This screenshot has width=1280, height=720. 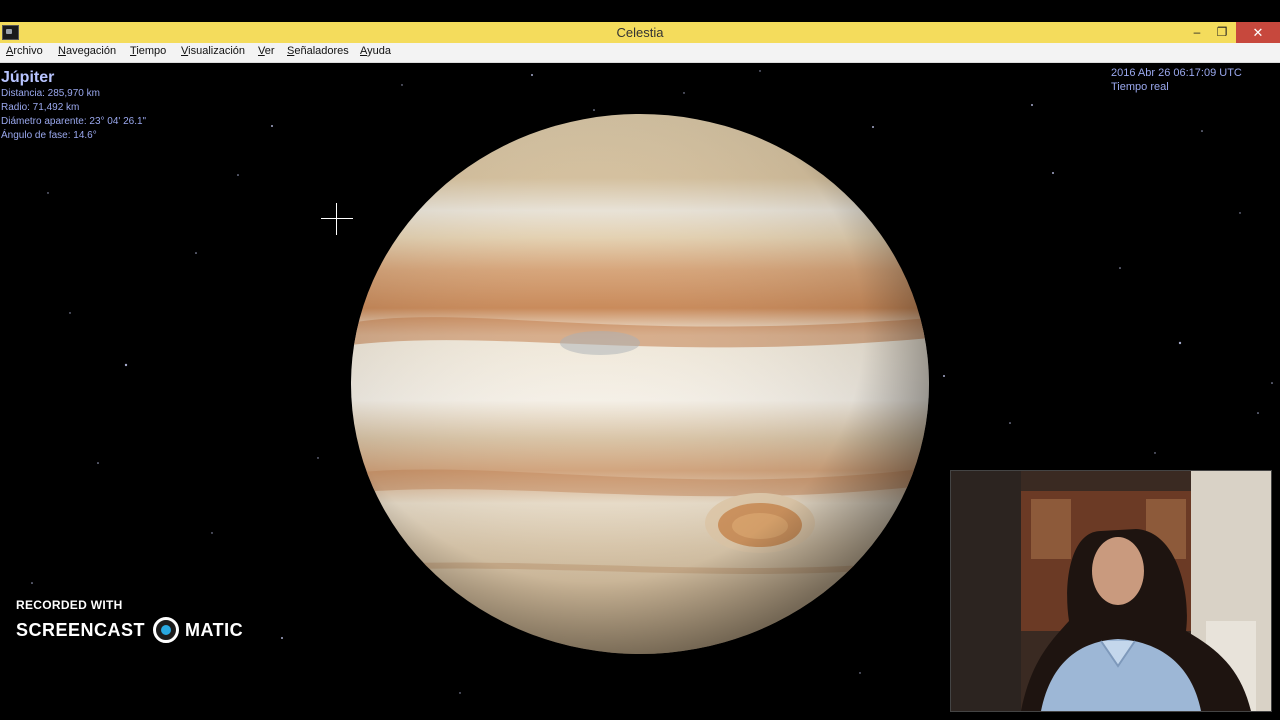 I want to click on menu-ver: Ver, so click(x=266, y=51).